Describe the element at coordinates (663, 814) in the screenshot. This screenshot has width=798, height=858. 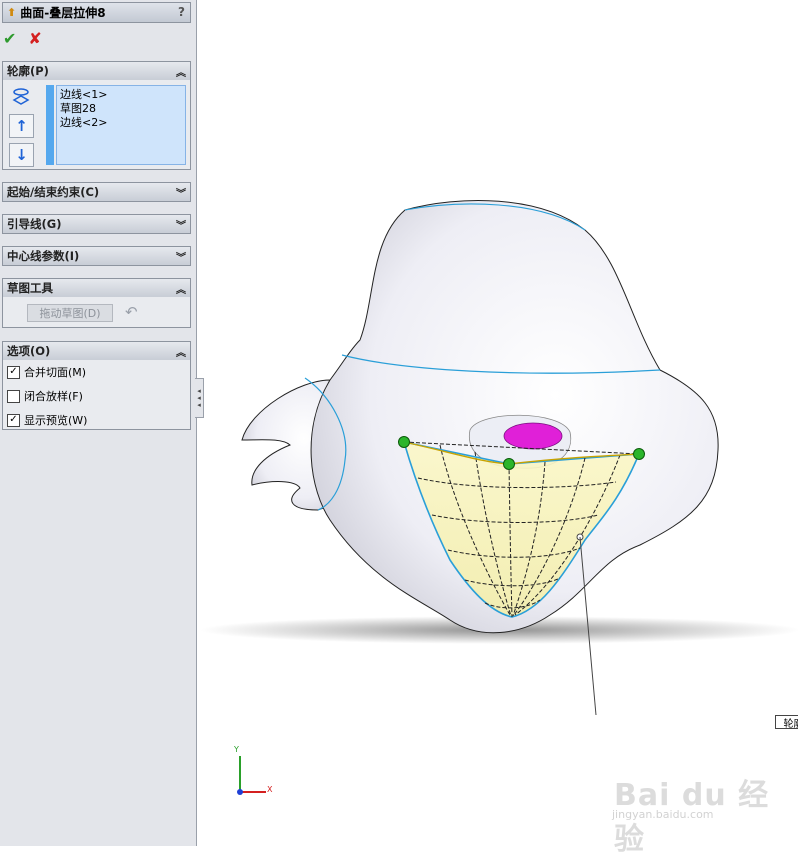
I see `watermark-url: jingyan.baidu.com` at that location.